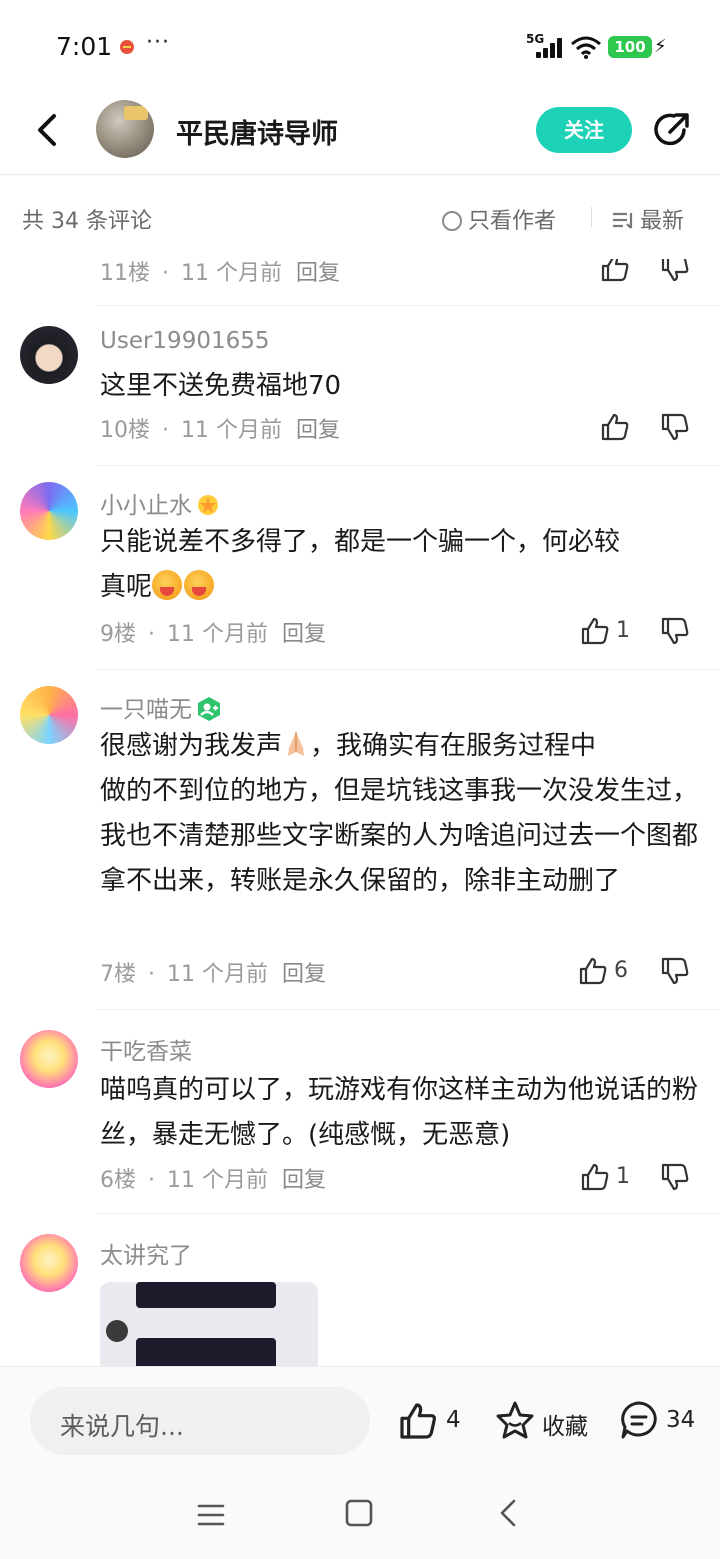 This screenshot has height=1559, width=720. What do you see at coordinates (118, 634) in the screenshot?
I see `comment-floor: 9楼` at bounding box center [118, 634].